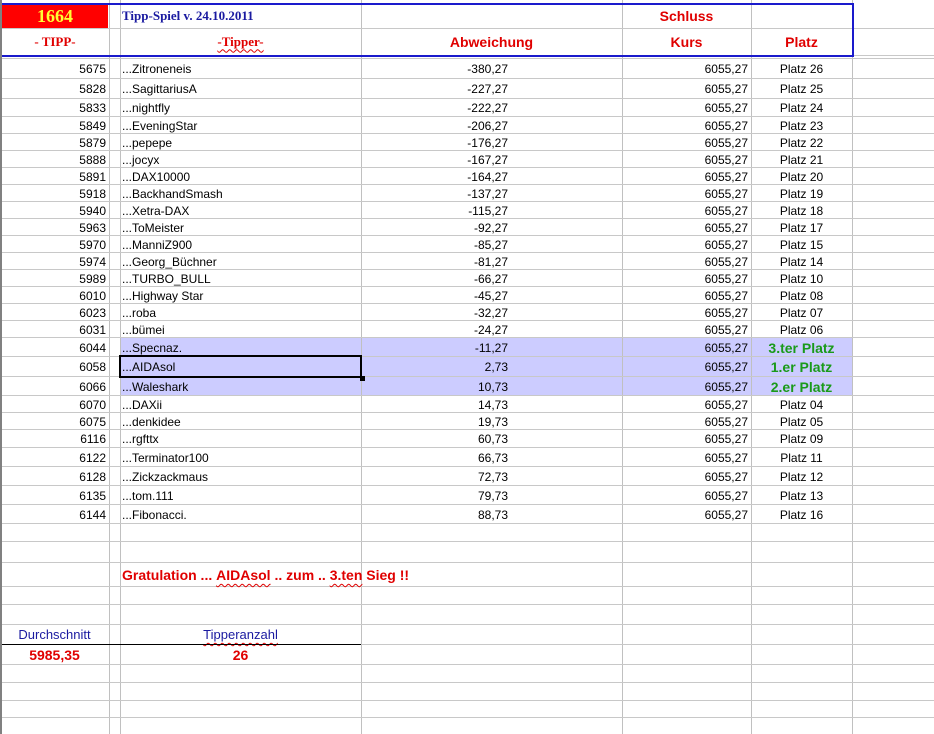 This screenshot has width=934, height=734. Describe the element at coordinates (801, 295) in the screenshot. I see `platz-cell: Platz 08` at that location.